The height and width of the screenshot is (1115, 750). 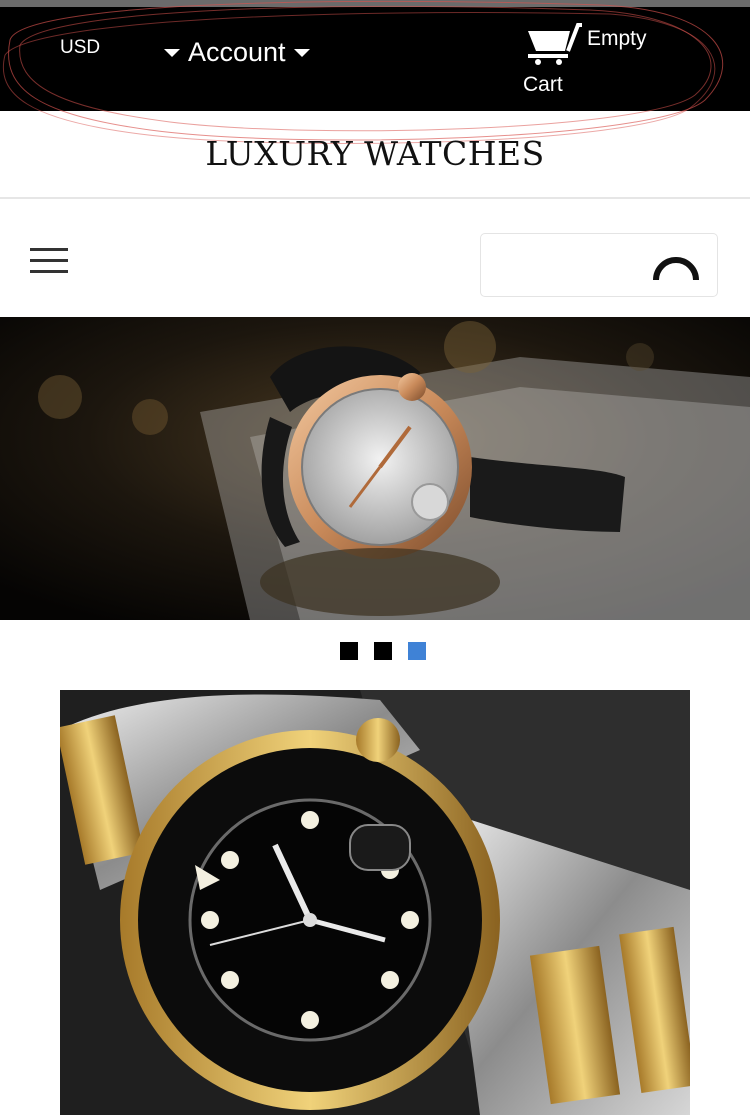 I want to click on cart-icon, so click(x=554, y=43).